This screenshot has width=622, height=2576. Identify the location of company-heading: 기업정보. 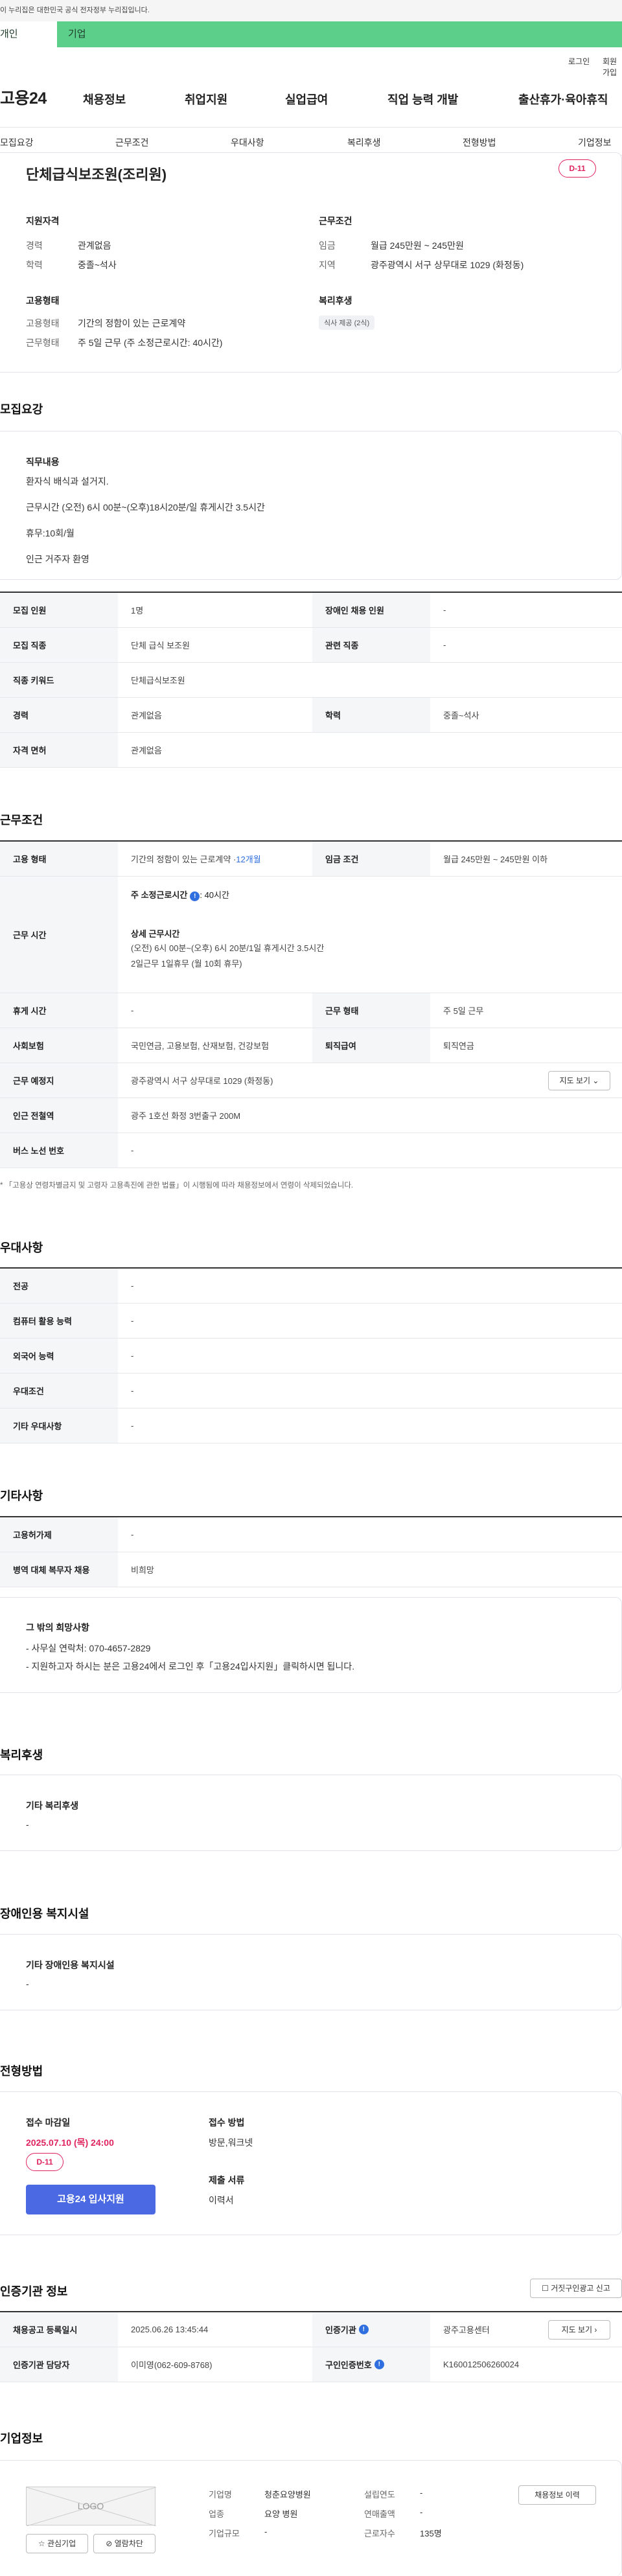
(21, 2438).